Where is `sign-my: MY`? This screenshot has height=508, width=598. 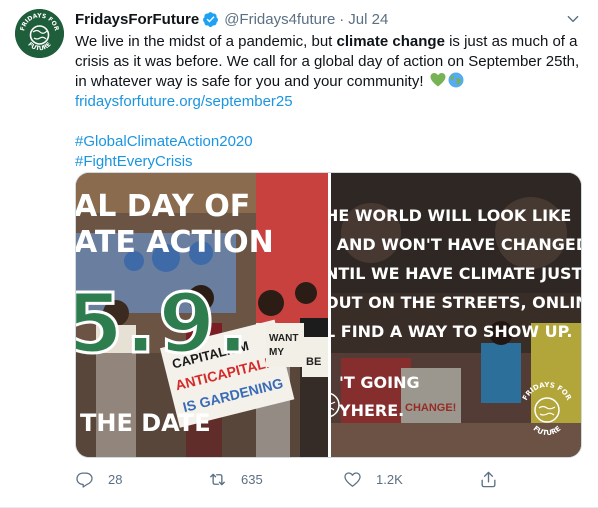
sign-my: MY is located at coordinates (276, 352).